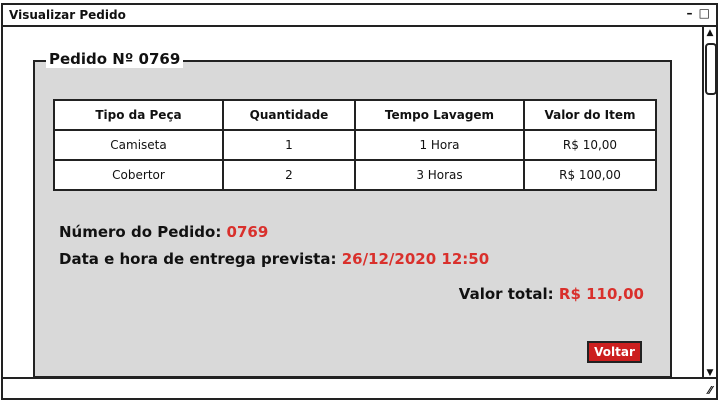  What do you see at coordinates (359, 387) in the screenshot?
I see `status-bar: ⁄⁄` at bounding box center [359, 387].